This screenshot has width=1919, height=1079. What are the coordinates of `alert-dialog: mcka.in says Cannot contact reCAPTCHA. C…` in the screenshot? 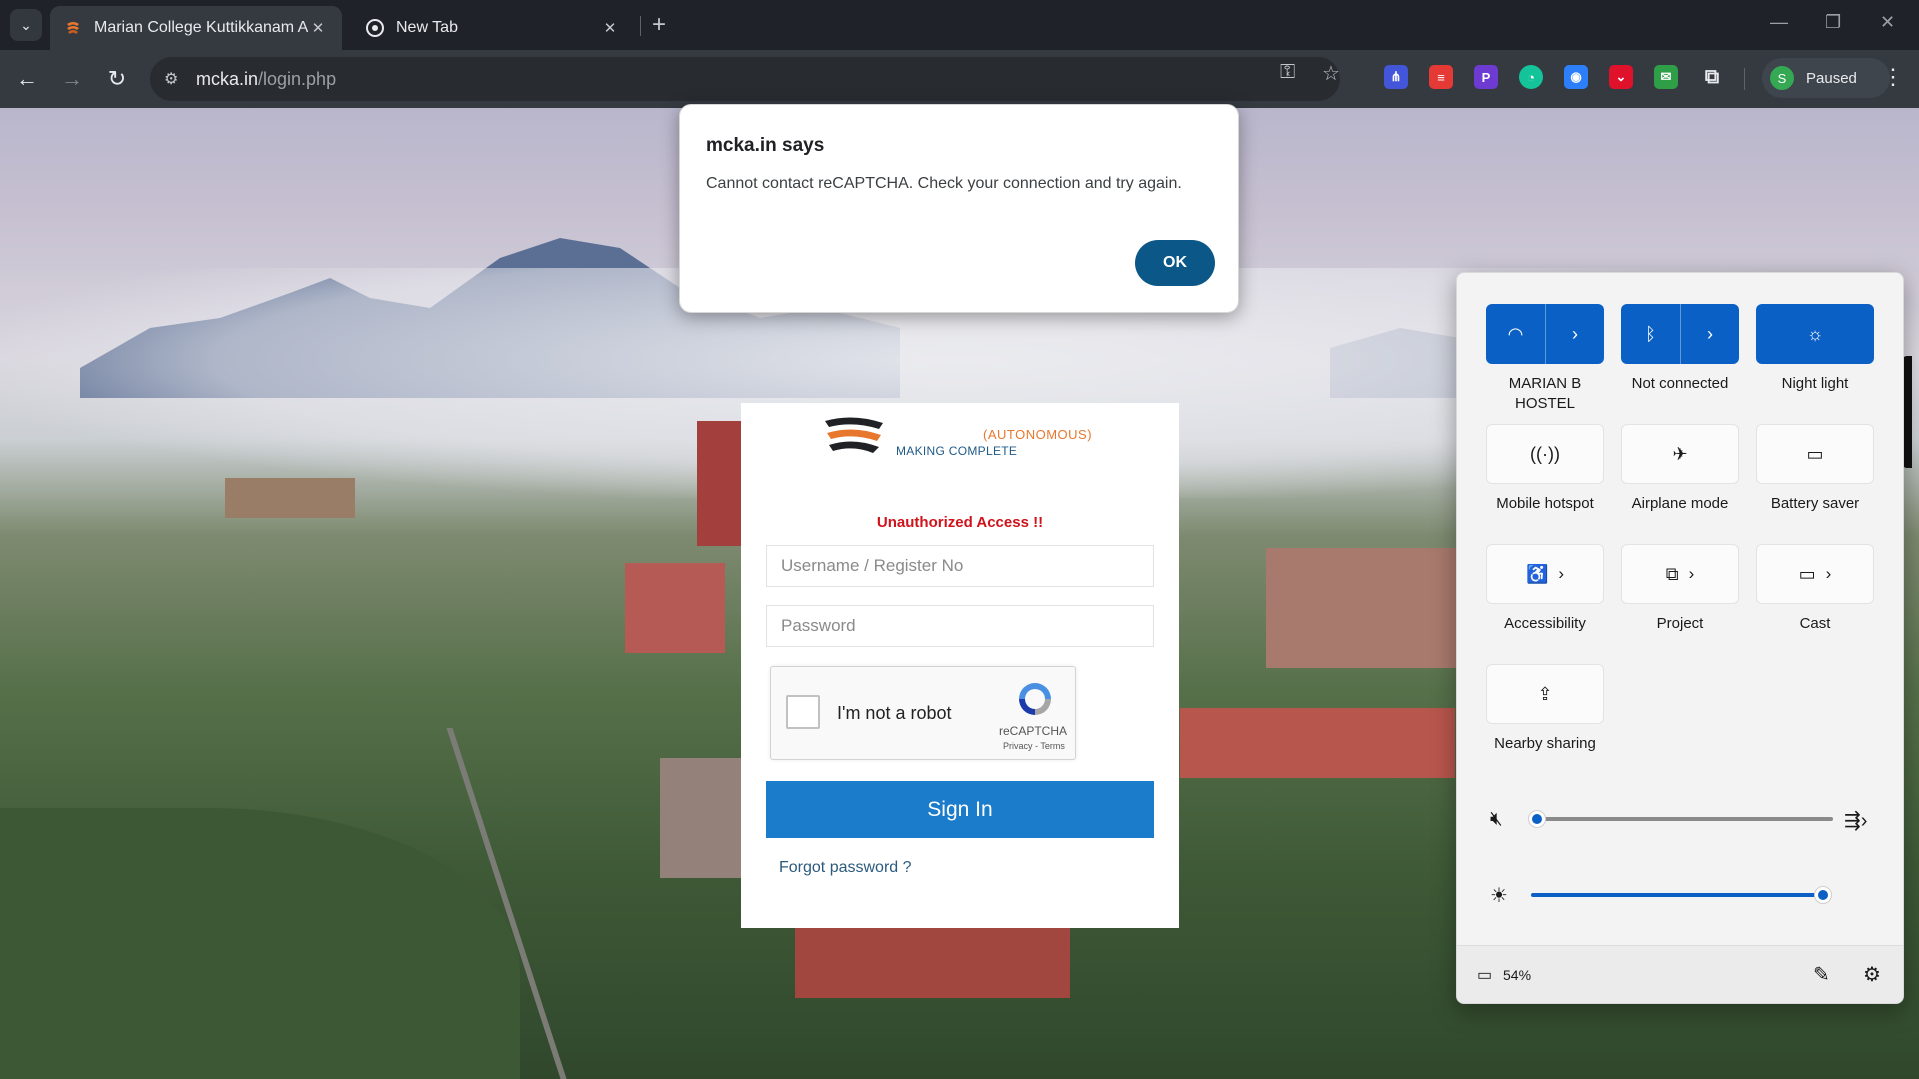 It's located at (959, 208).